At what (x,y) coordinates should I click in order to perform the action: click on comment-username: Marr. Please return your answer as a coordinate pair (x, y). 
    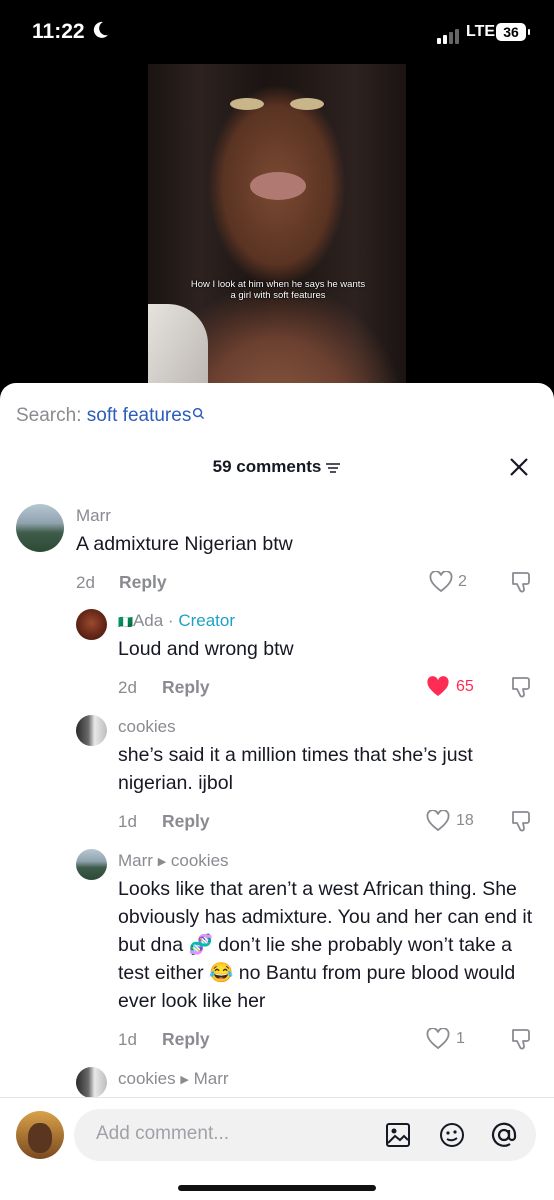
    Looking at the image, I should click on (93, 516).